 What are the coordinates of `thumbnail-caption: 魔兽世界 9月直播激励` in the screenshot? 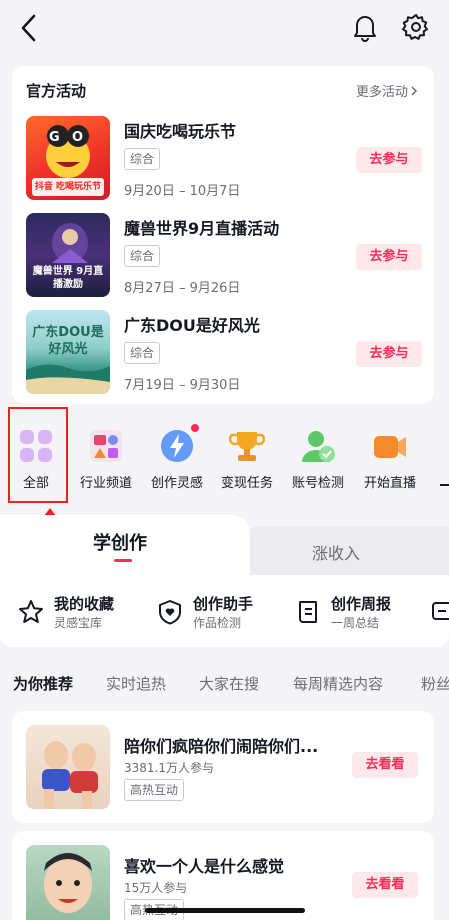 It's located at (68, 278).